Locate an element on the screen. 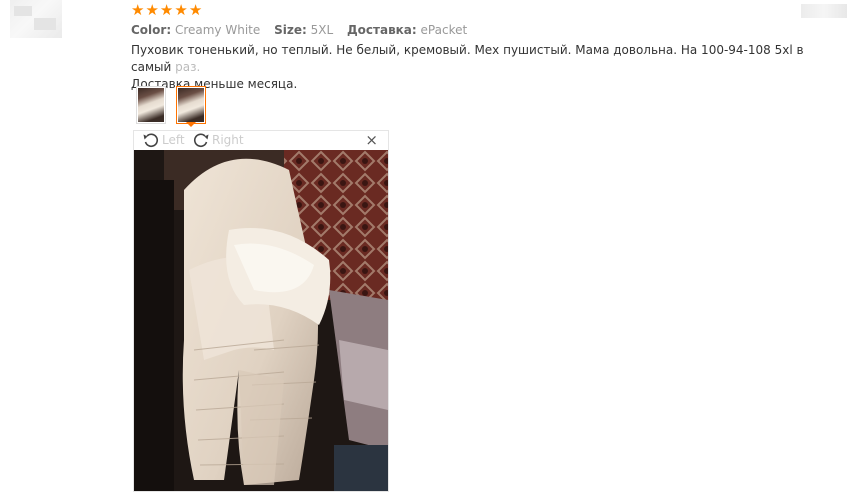 This screenshot has height=496, width=861. shipping-value: ePacket is located at coordinates (444, 30).